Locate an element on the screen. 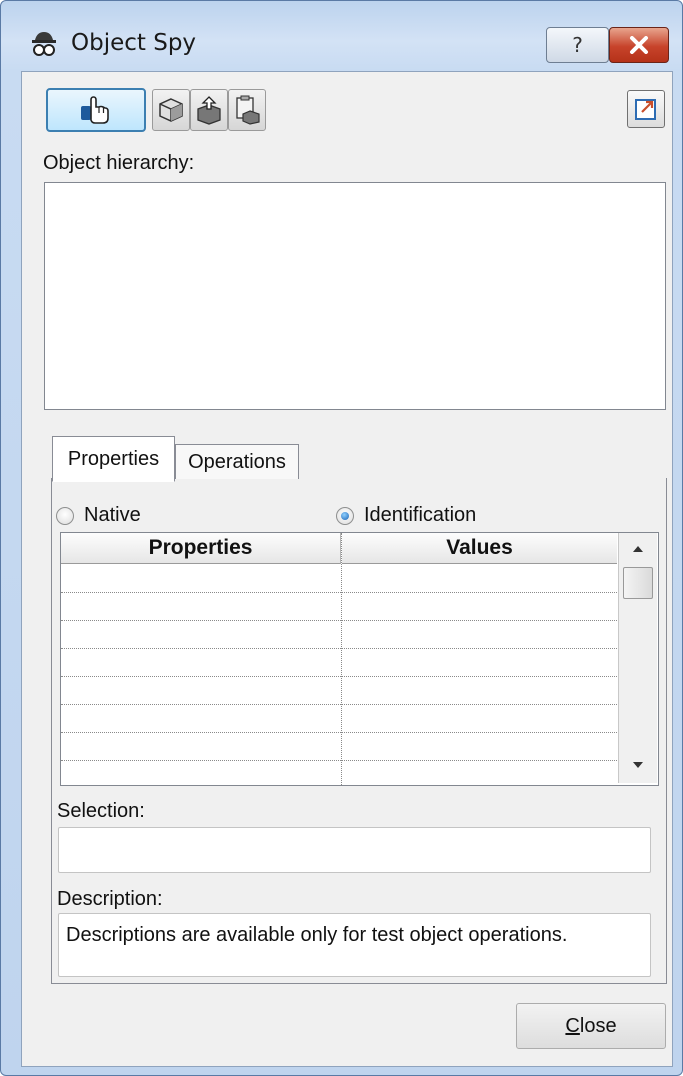 Image resolution: width=683 pixels, height=1076 pixels. identification-radio is located at coordinates (345, 515).